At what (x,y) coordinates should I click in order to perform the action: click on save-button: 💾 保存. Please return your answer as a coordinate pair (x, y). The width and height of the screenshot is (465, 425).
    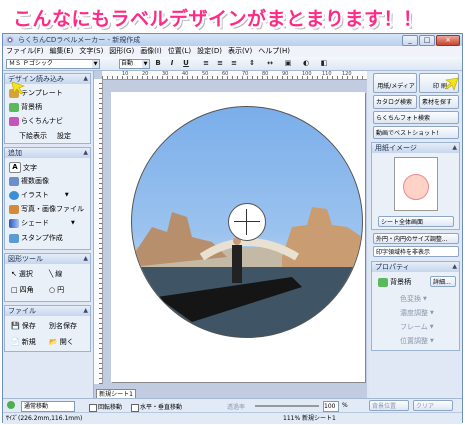
    Looking at the image, I should click on (23, 326).